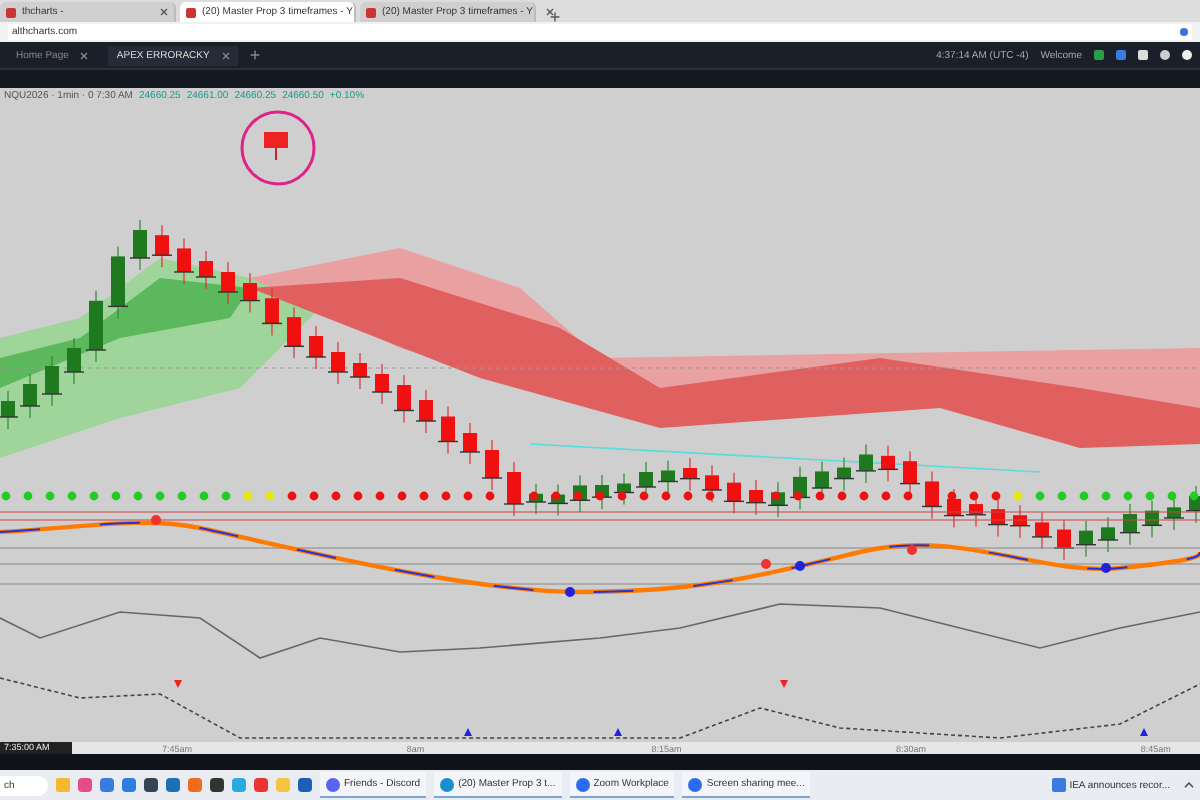  I want to click on new-tab-icon, so click(555, 17).